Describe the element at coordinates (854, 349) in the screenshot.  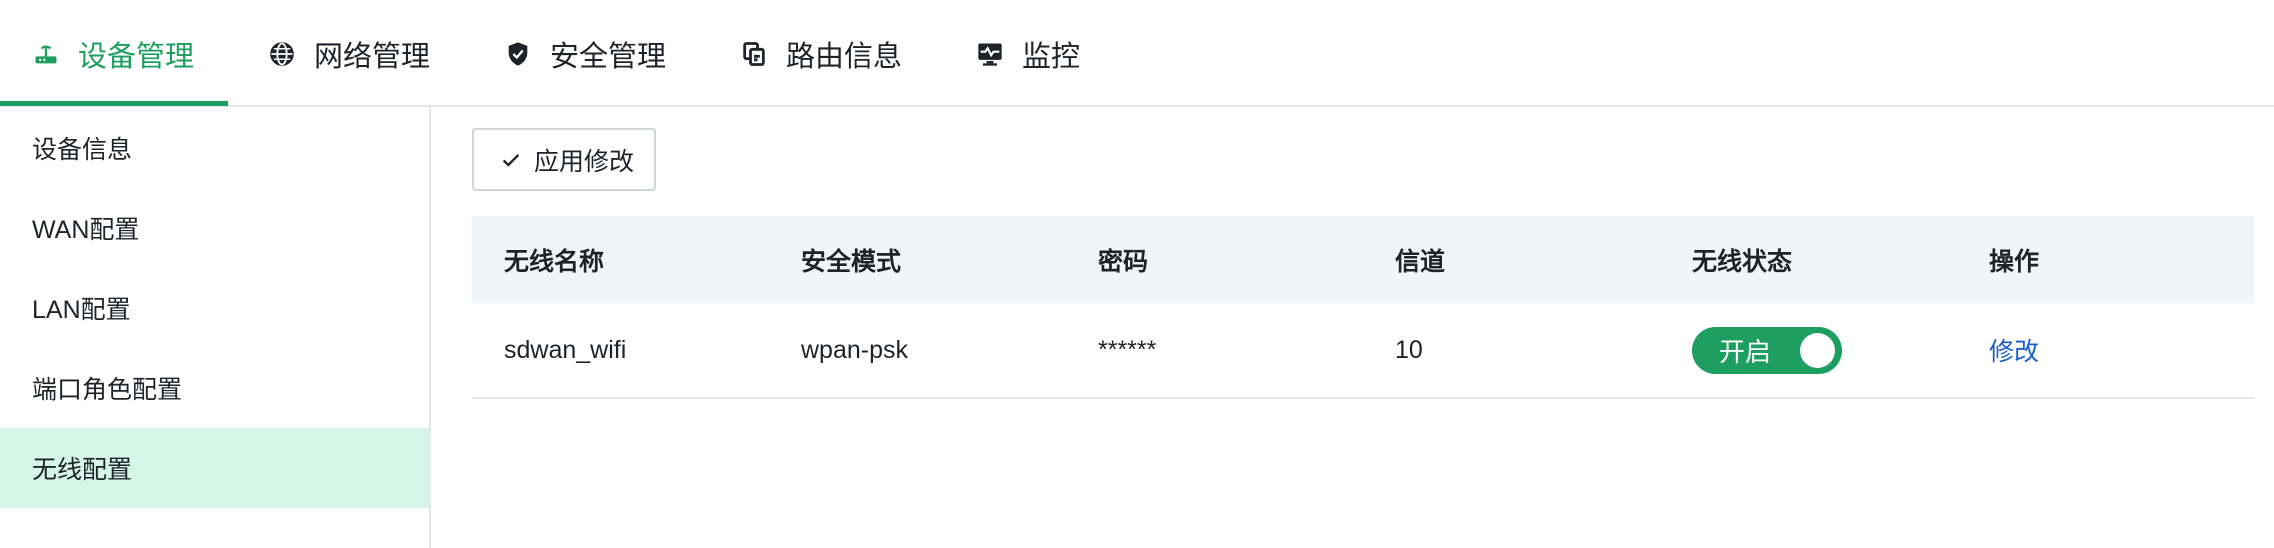
I see `cell-security-mode: wpan-psk` at that location.